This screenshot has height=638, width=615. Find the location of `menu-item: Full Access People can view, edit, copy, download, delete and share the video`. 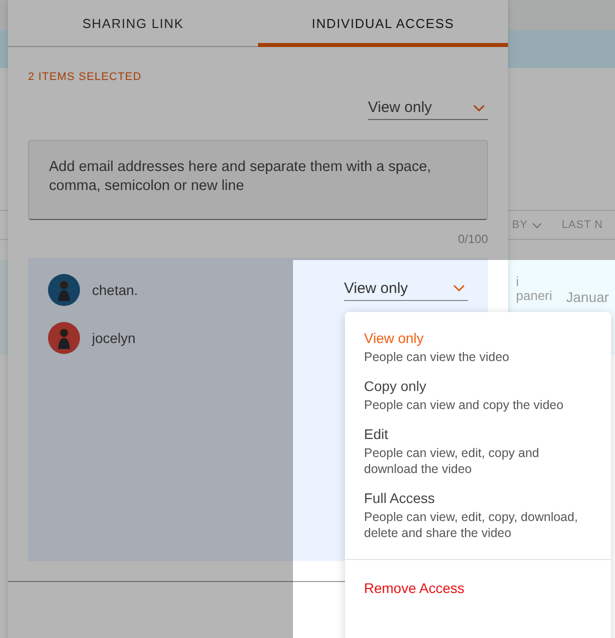

menu-item: Full Access People can view, edit, copy, download, delete and share the video is located at coordinates (478, 521).